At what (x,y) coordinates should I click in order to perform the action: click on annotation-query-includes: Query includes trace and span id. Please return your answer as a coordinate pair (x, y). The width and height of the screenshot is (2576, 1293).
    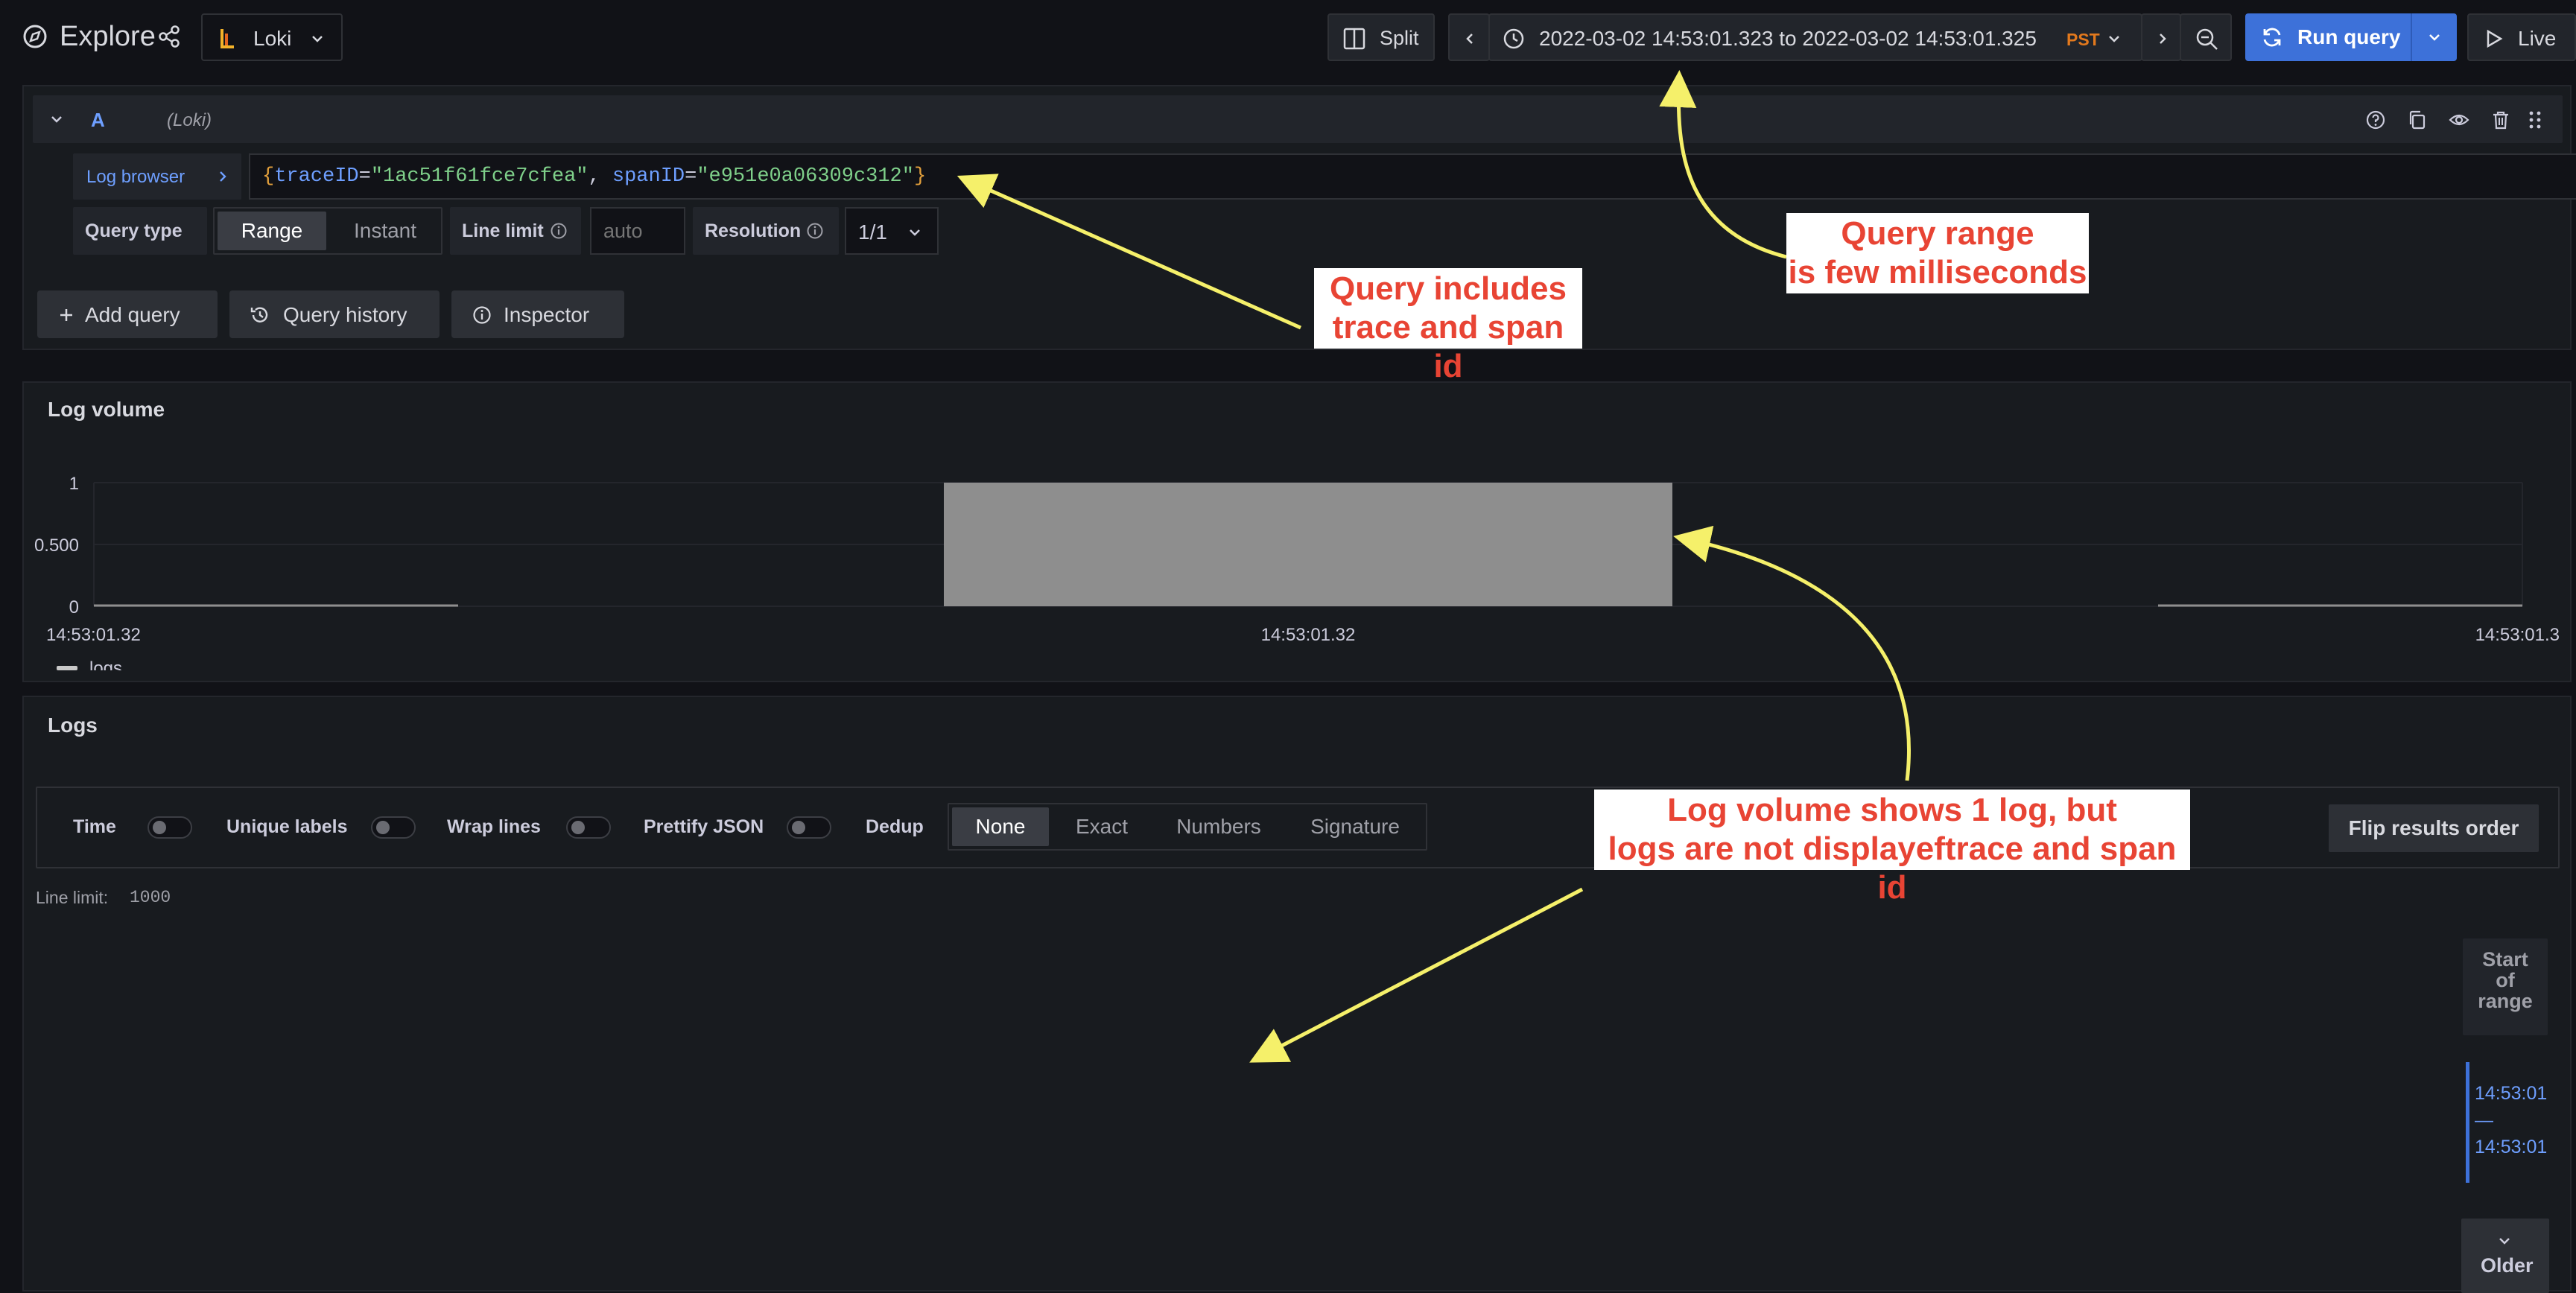
    Looking at the image, I should click on (1448, 326).